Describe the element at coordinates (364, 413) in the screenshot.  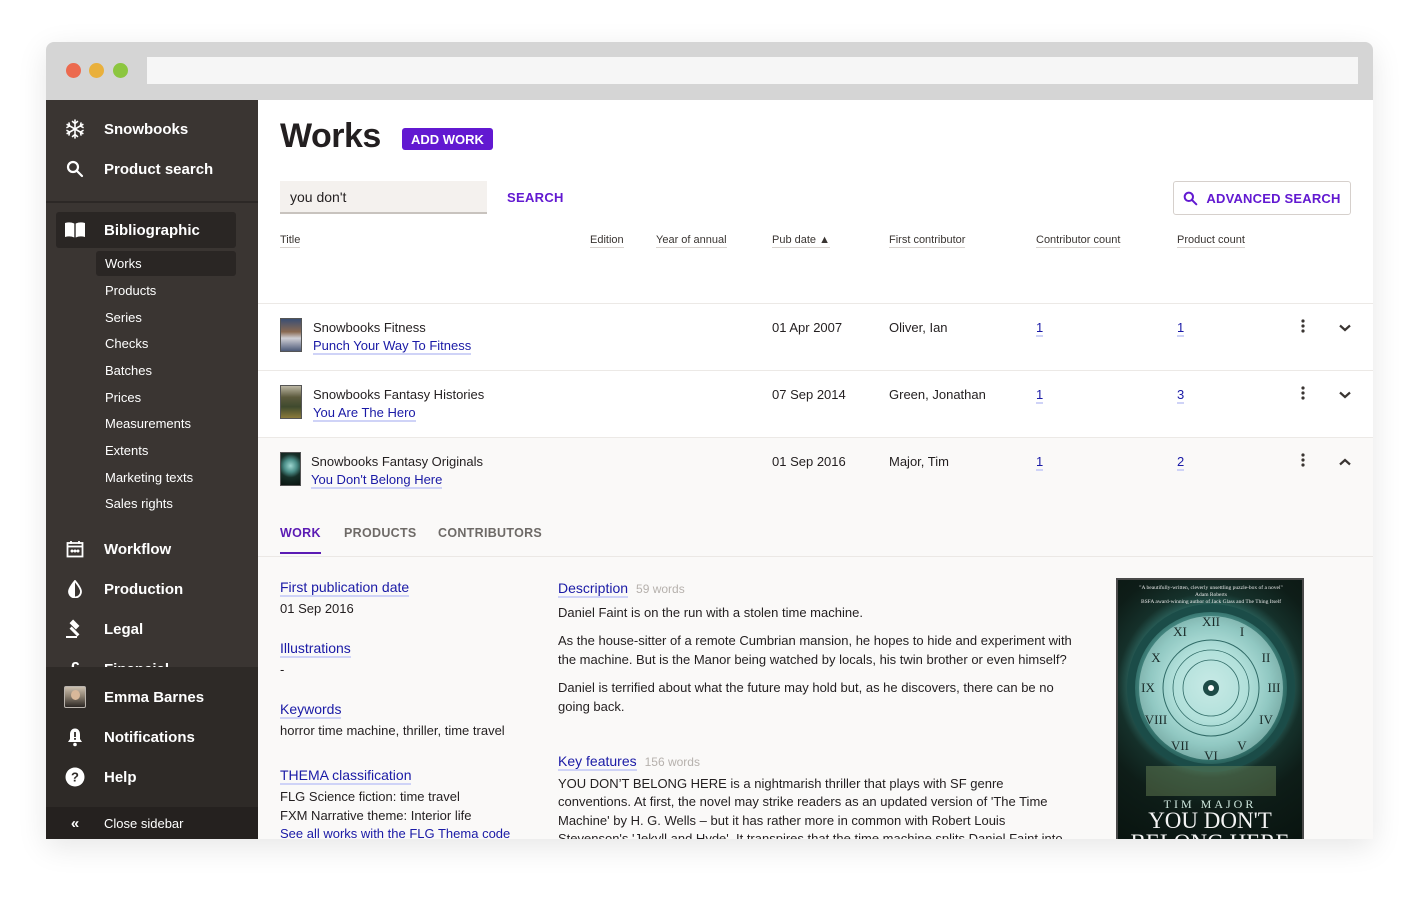
I see `work-title-link: You Are The Hero` at that location.